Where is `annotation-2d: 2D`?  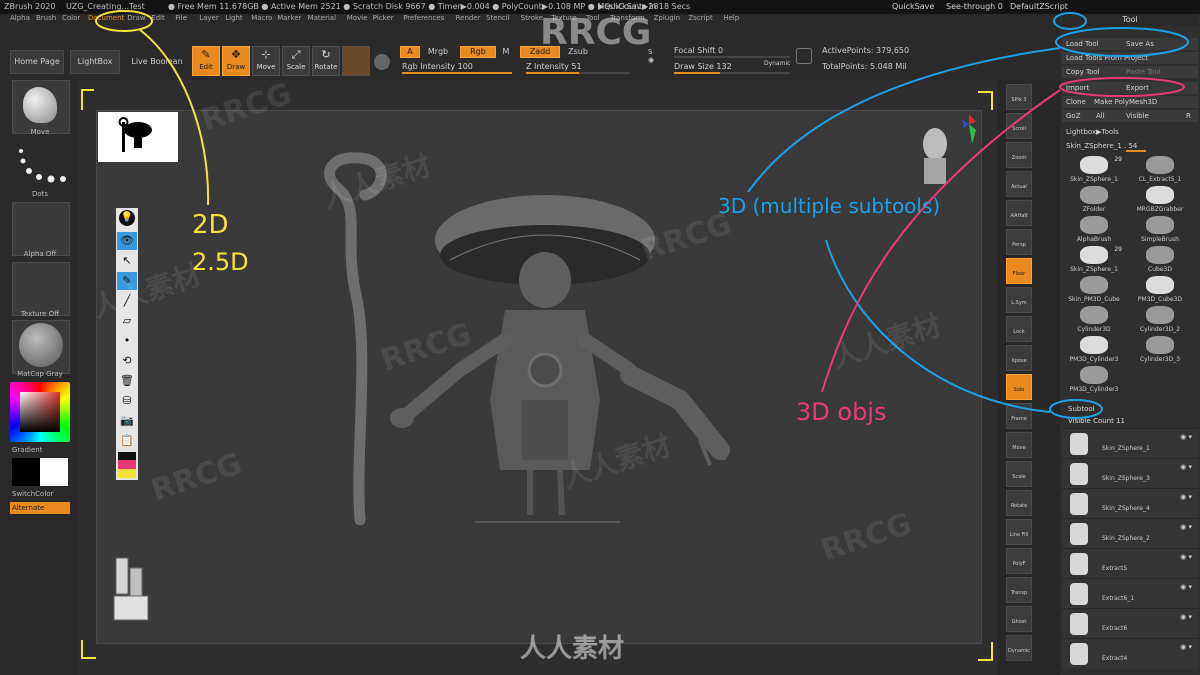 annotation-2d: 2D is located at coordinates (210, 225).